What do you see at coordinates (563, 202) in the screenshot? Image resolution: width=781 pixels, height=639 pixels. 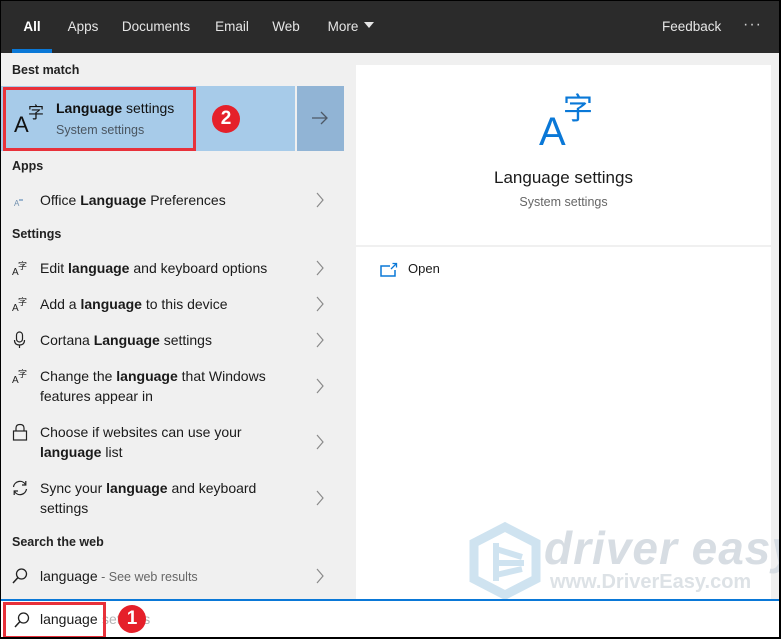 I see `preview-subtitle: System settings` at bounding box center [563, 202].